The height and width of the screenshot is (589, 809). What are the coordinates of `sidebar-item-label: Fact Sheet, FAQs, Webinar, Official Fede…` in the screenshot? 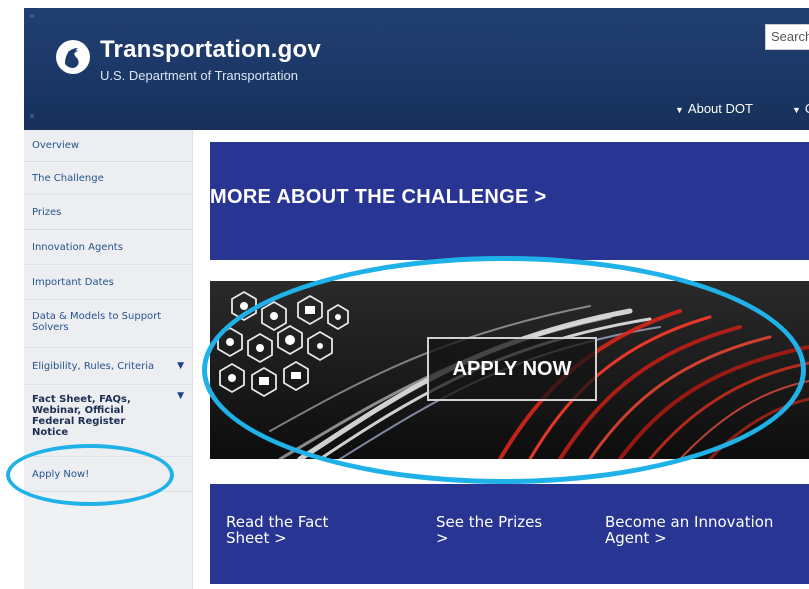 It's located at (81, 416).